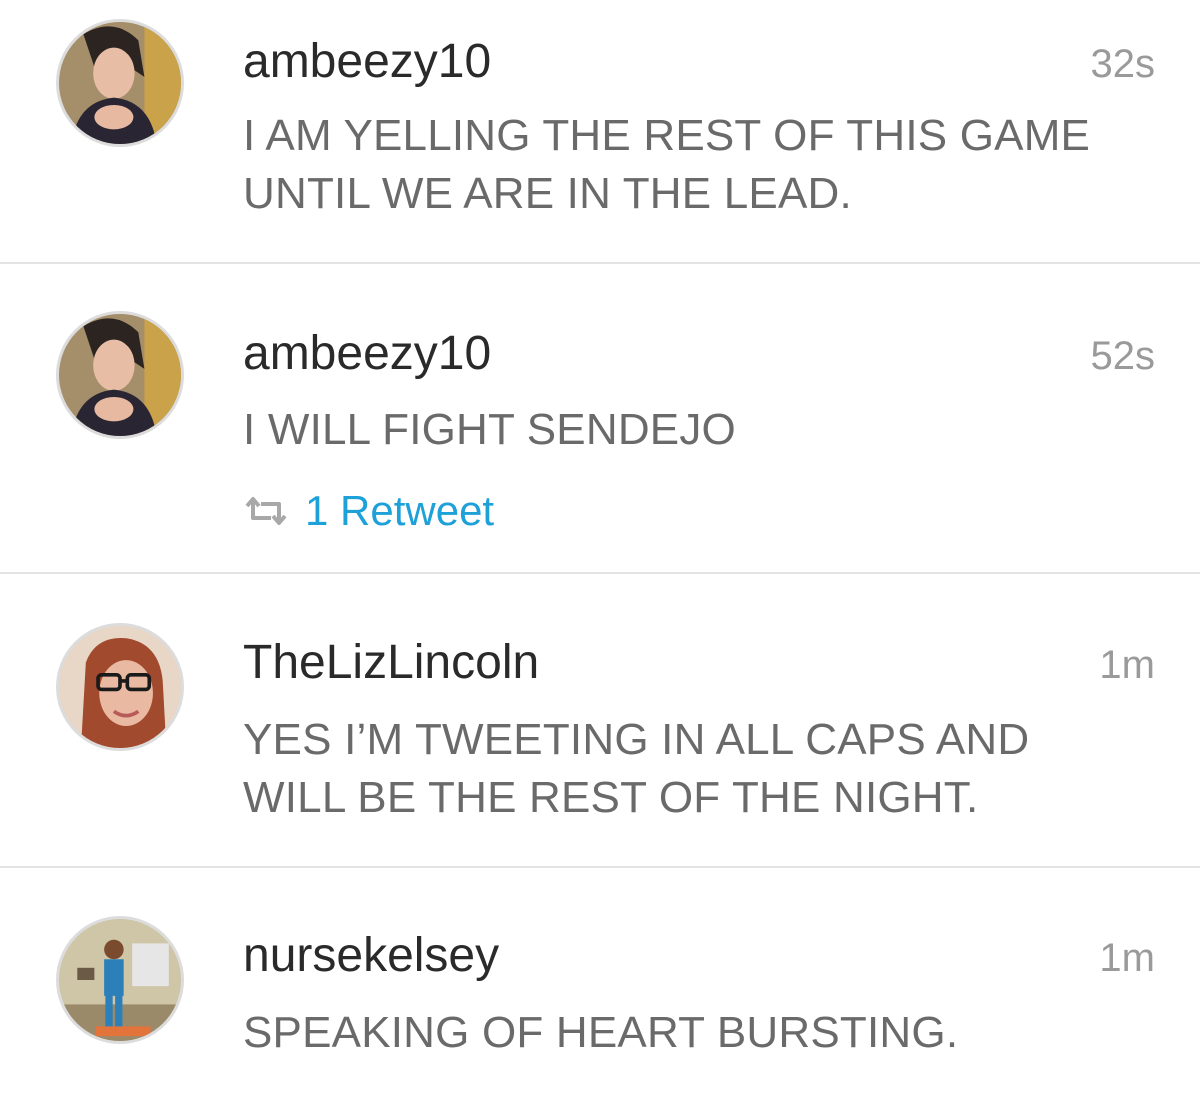 The height and width of the screenshot is (1095, 1200). I want to click on timestamp: 32s, so click(1123, 64).